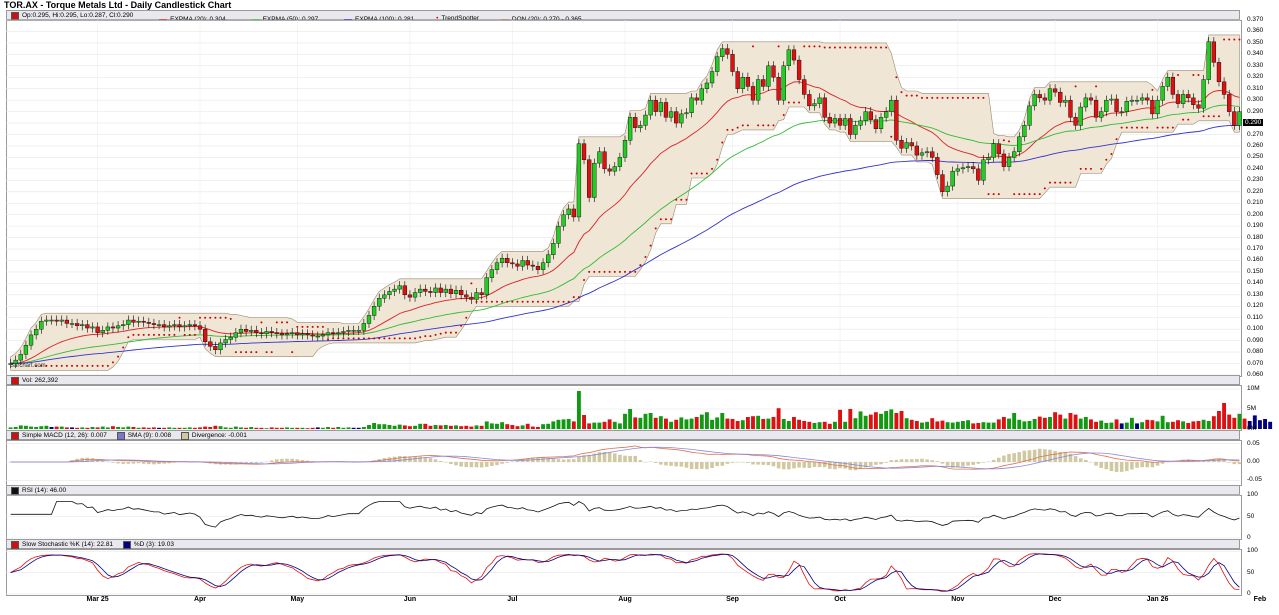 The image size is (1279, 615). I want to click on price-tick-label: 0.290, so click(1255, 111).